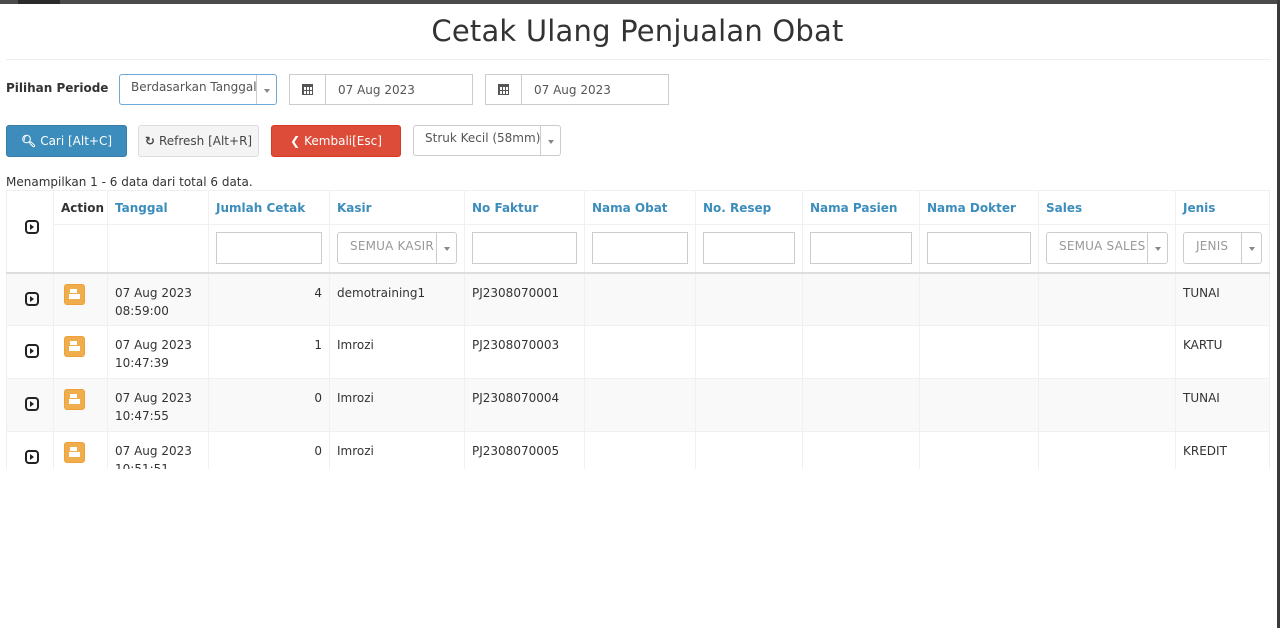  What do you see at coordinates (1222, 352) in the screenshot?
I see `row-jenis: KARTU` at bounding box center [1222, 352].